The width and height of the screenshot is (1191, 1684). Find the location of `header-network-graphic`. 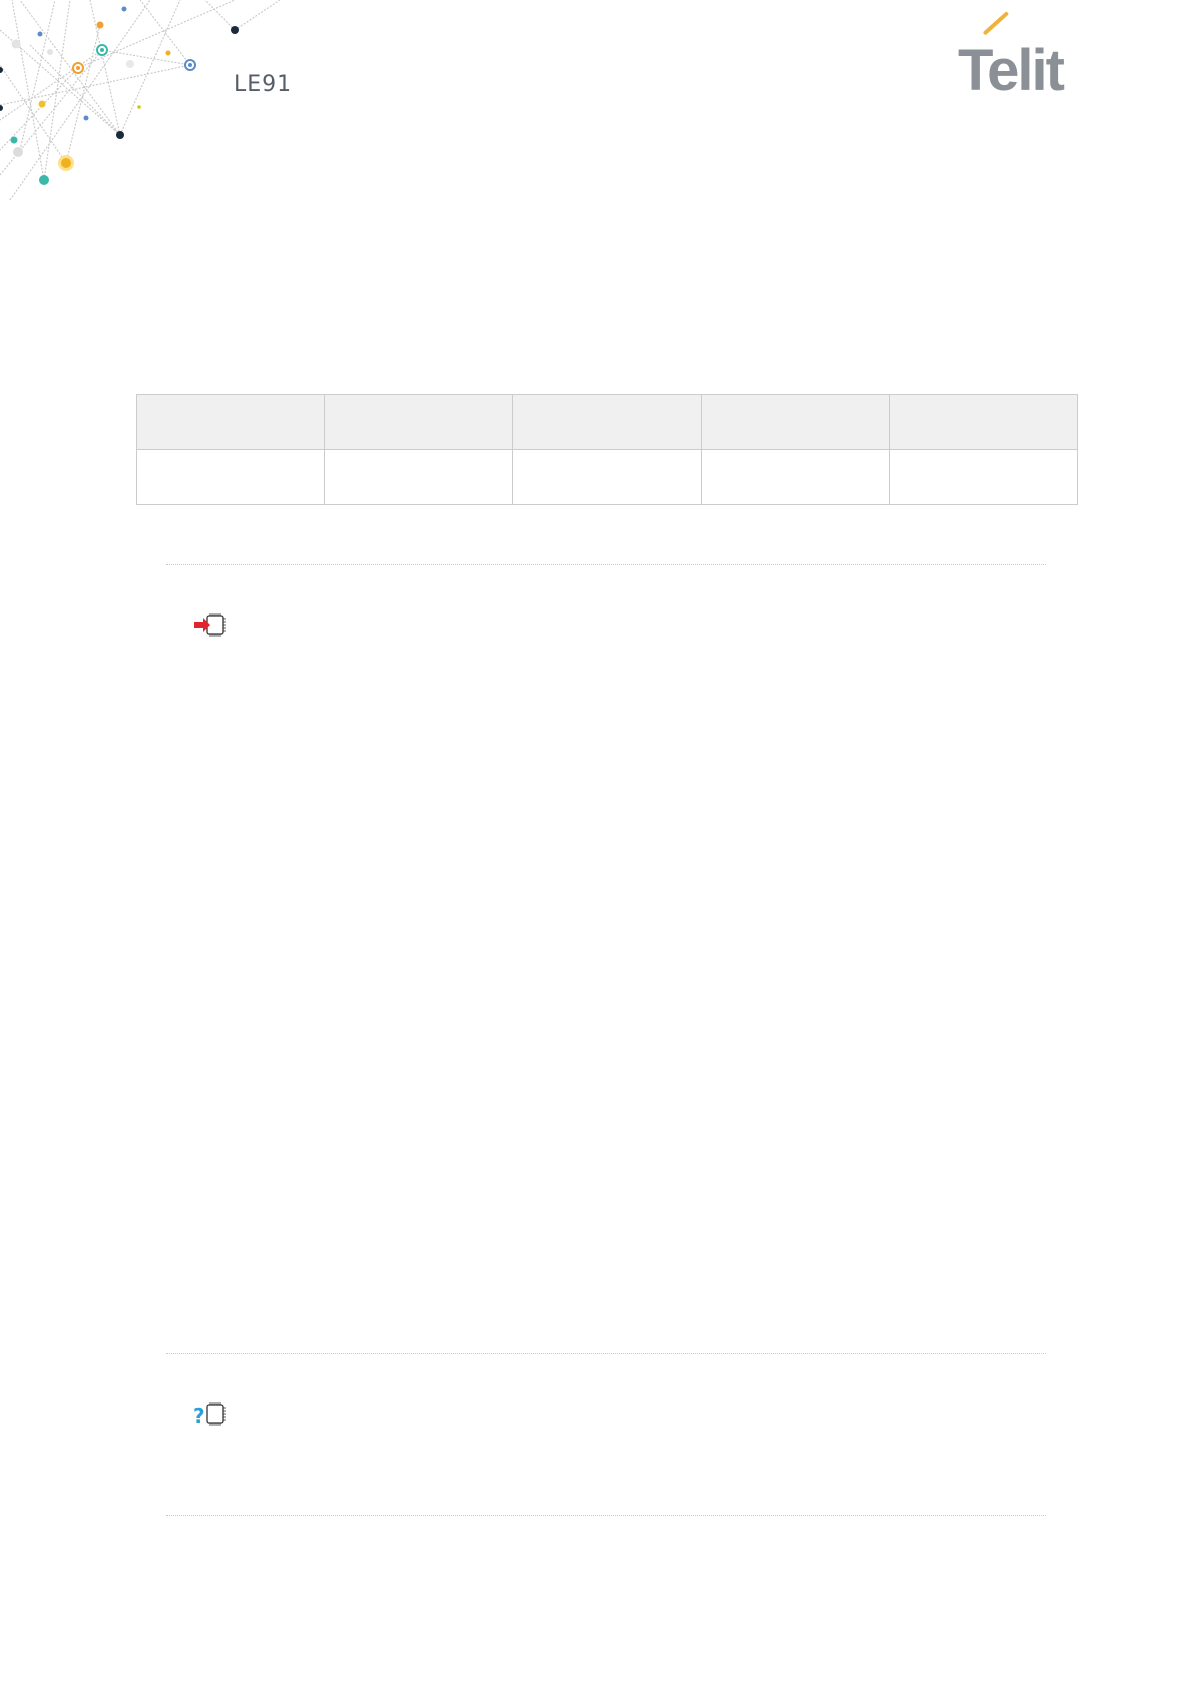

header-network-graphic is located at coordinates (140, 100).